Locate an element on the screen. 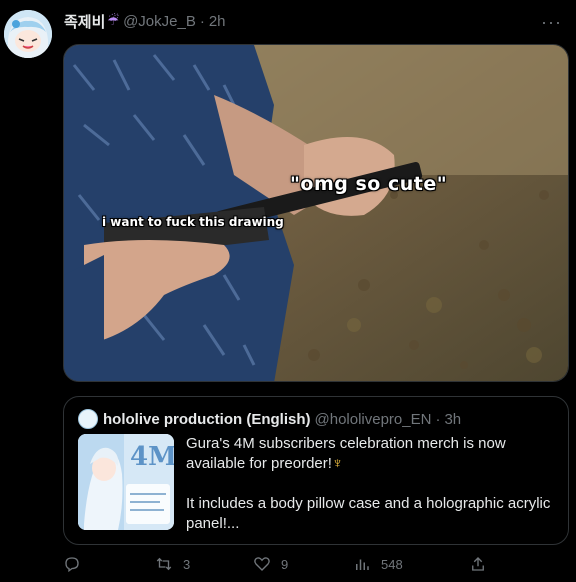 This screenshot has height=582, width=576. author-handle: @JokJe_B is located at coordinates (159, 21).